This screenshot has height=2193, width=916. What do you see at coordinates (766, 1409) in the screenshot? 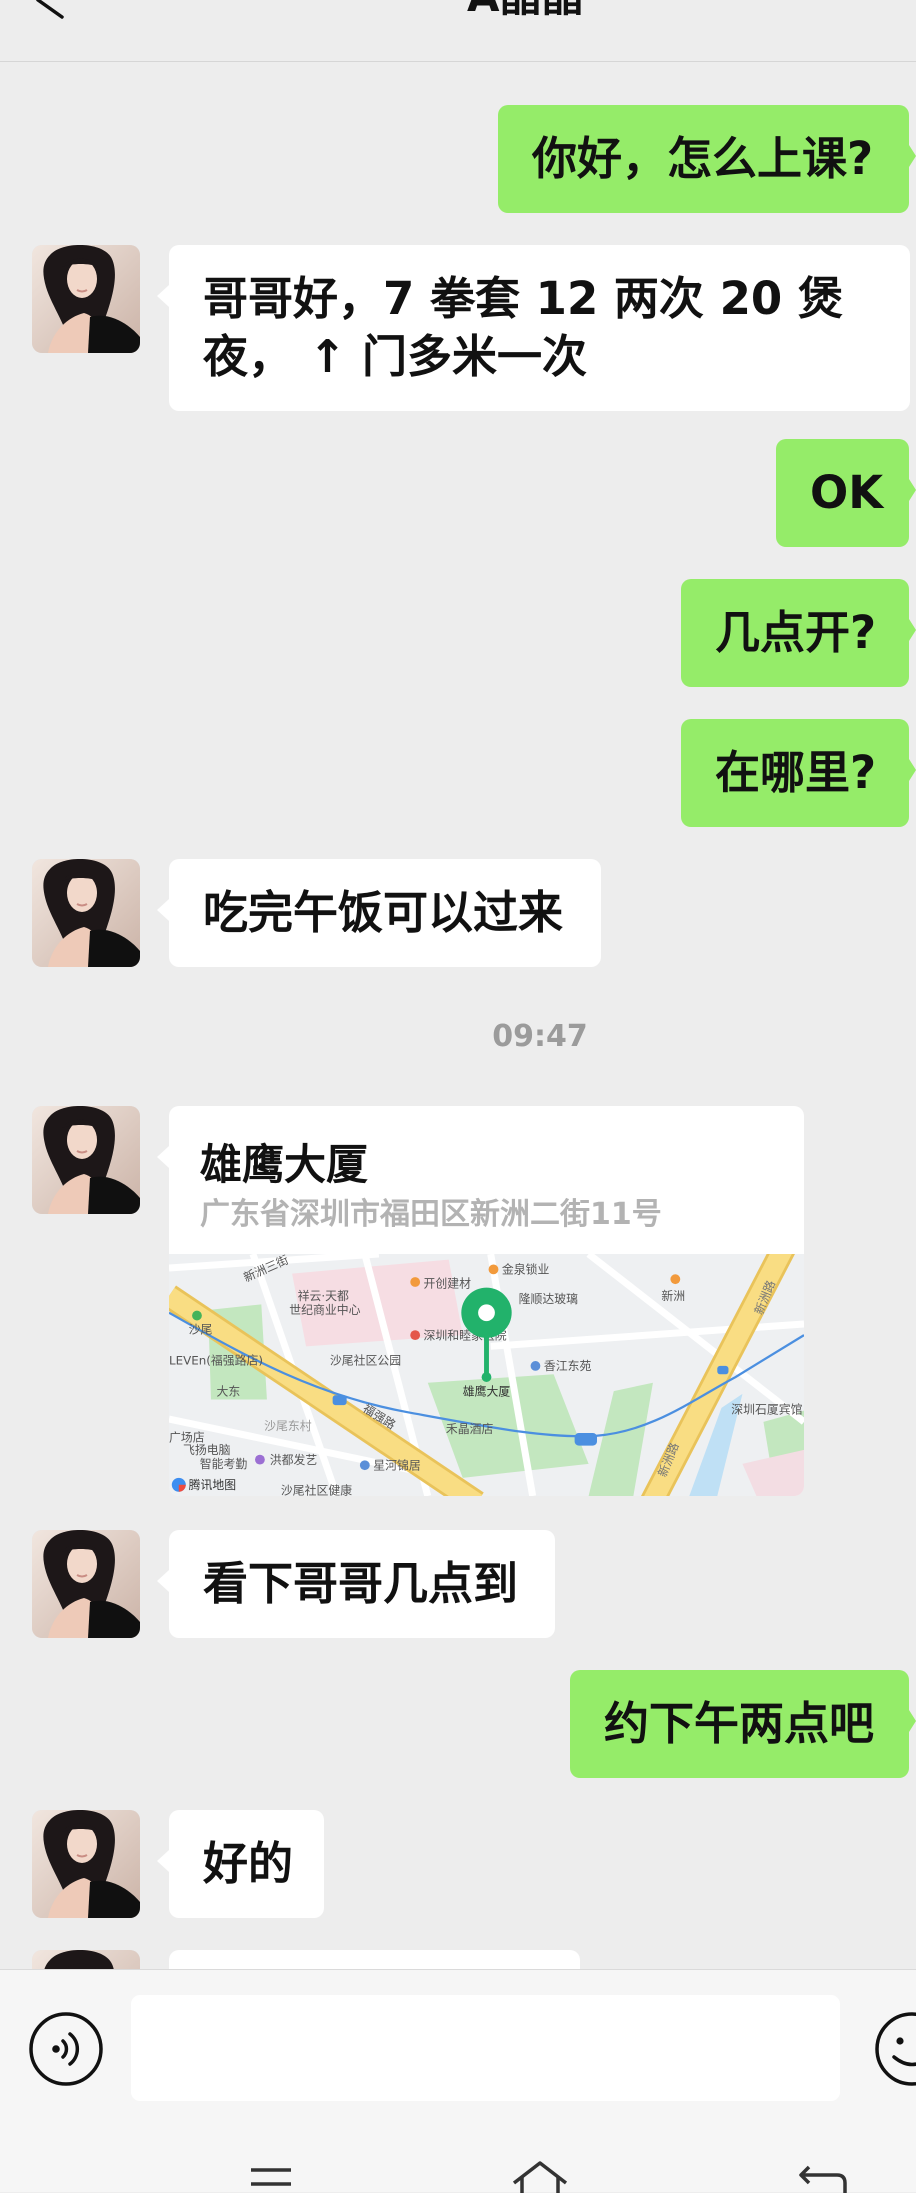
I see `map-label: 深圳石厦宾馆` at bounding box center [766, 1409].